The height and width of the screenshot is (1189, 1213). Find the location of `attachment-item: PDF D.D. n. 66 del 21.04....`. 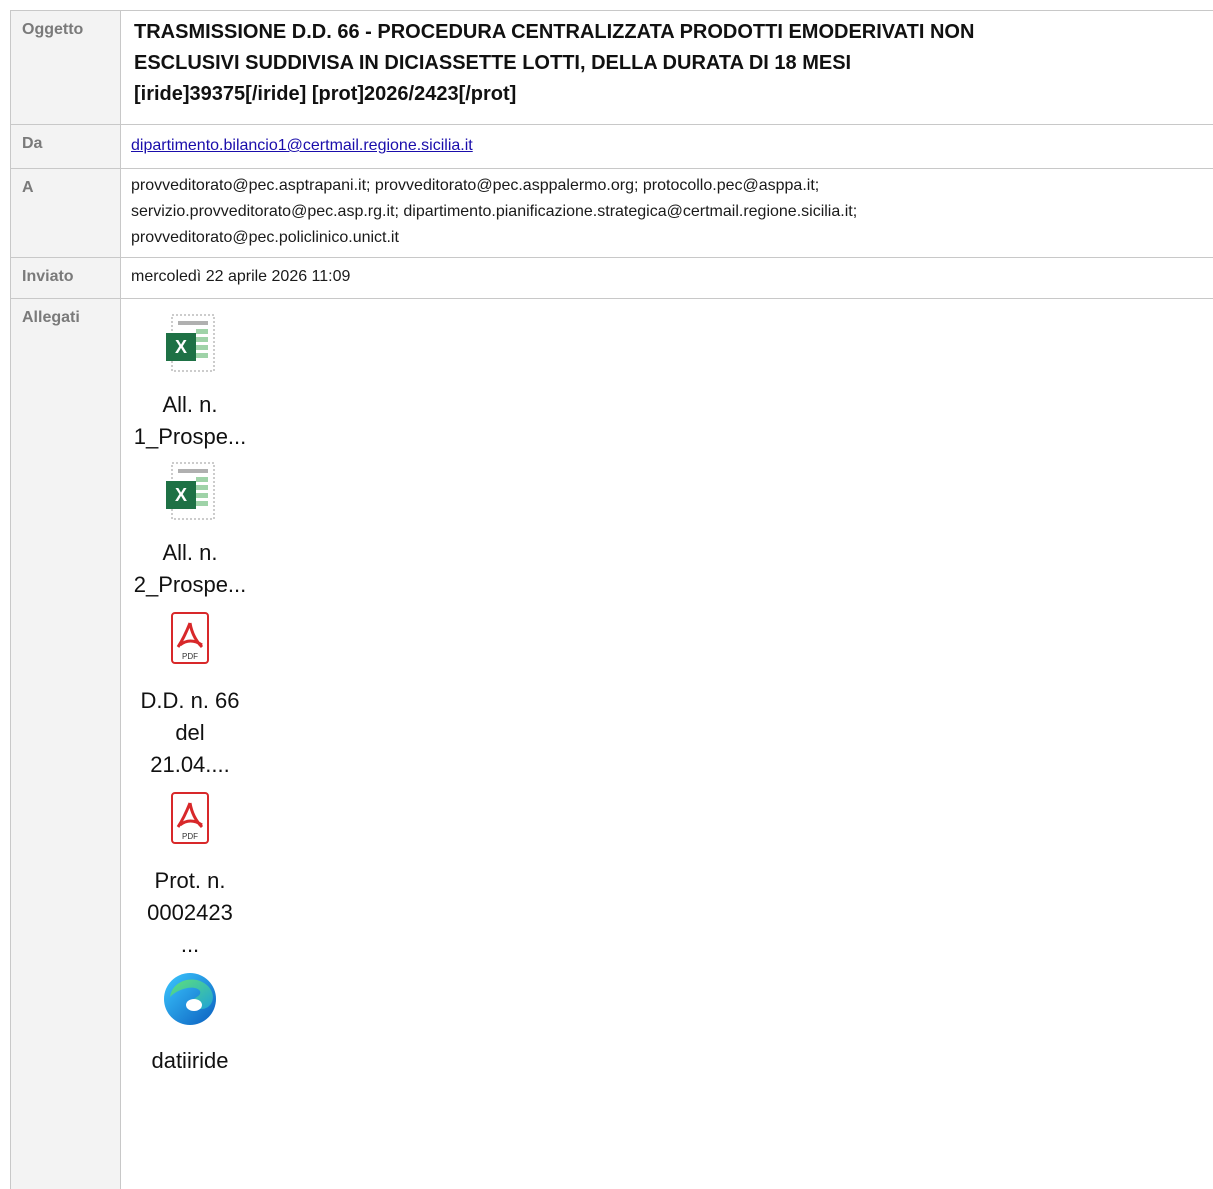

attachment-item: PDF D.D. n. 66 del 21.04.... is located at coordinates (190, 697).